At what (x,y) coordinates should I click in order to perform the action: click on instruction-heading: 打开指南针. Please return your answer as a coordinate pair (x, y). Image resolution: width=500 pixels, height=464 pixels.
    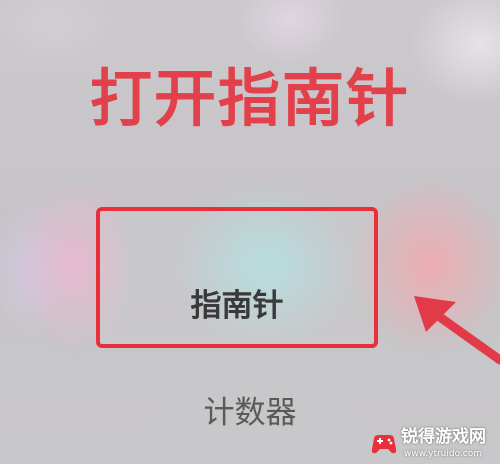
    Looking at the image, I should click on (249, 98).